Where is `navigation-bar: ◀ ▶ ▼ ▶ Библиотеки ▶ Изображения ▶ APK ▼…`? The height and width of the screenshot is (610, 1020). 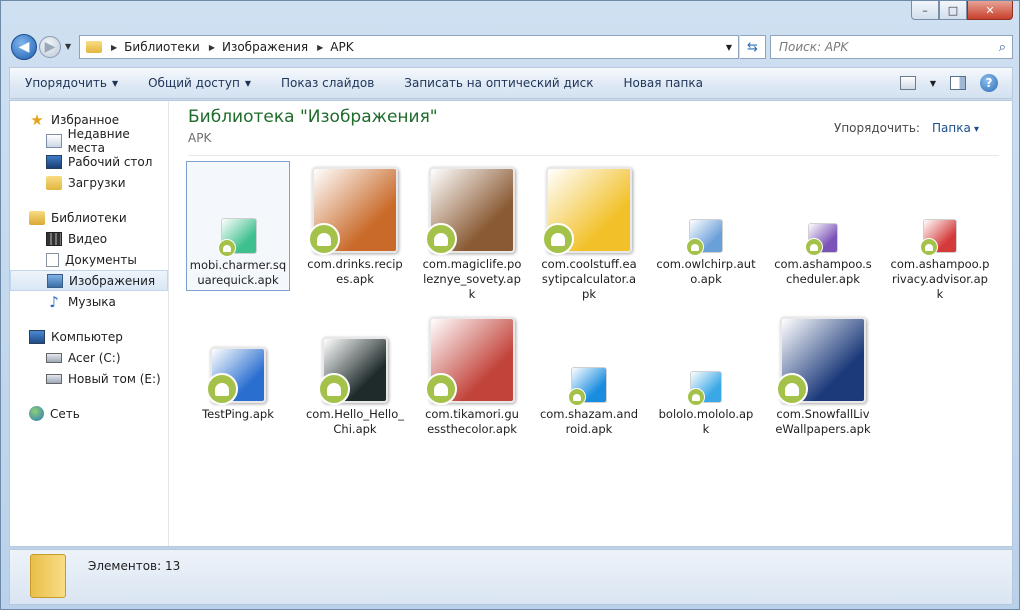 navigation-bar: ◀ ▶ ▼ ▶ Библиотеки ▶ Изображения ▶ APK ▼… is located at coordinates (511, 47).